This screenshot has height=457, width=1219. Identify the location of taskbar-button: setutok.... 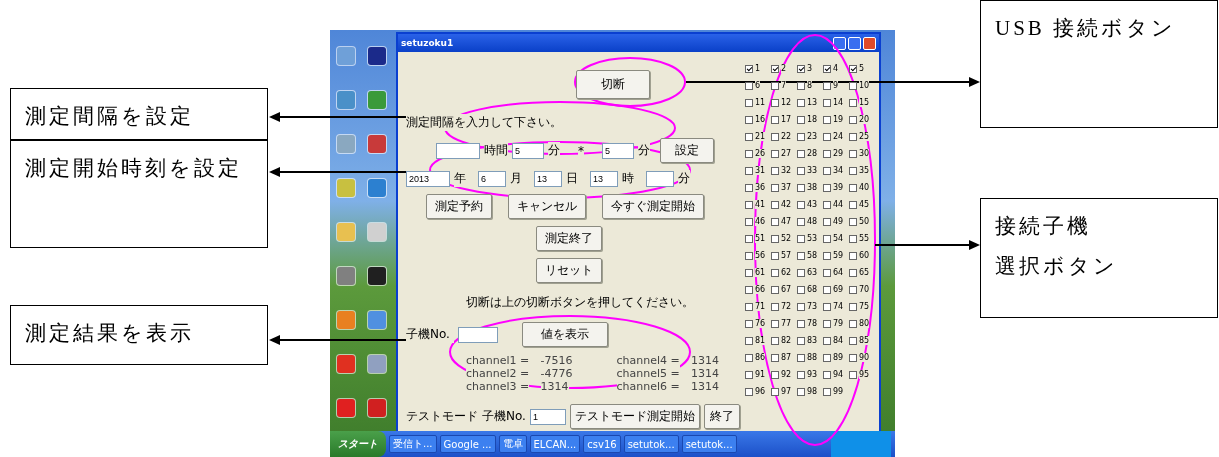
(709, 444).